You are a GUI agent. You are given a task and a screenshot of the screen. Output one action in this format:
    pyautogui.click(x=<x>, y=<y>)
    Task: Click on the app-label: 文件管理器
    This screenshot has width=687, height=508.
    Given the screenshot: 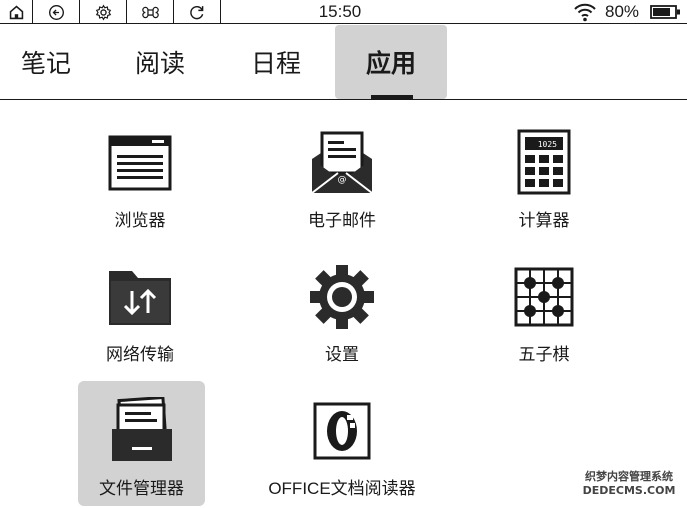 What is the action you would take?
    pyautogui.click(x=141, y=489)
    